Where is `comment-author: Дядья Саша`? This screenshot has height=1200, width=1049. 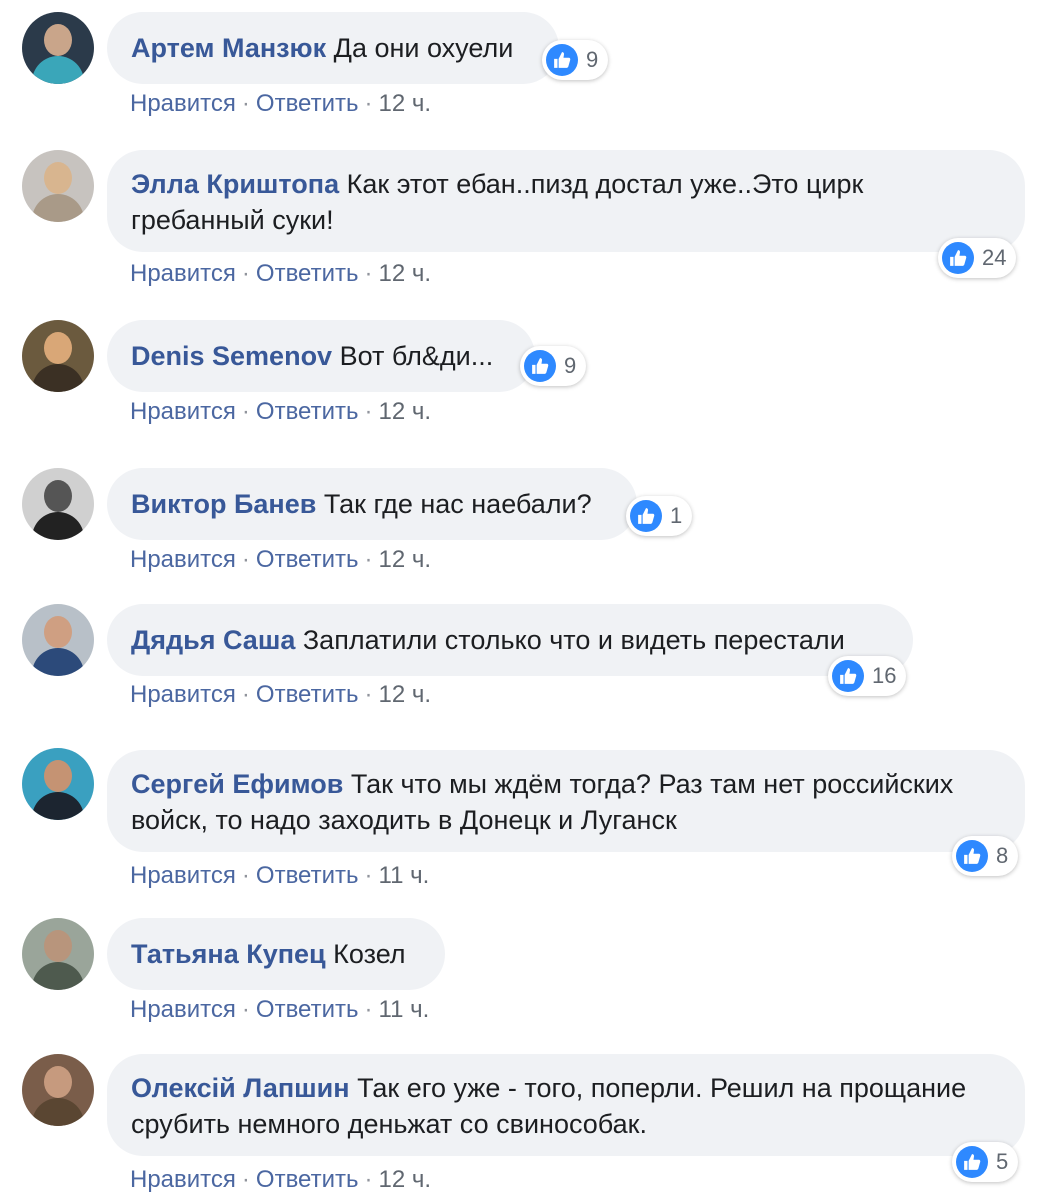 comment-author: Дядья Саша is located at coordinates (213, 640).